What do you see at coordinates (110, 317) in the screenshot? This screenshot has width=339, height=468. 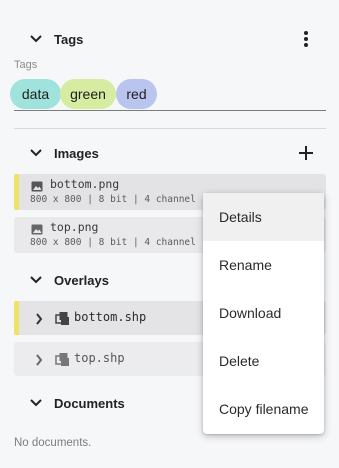 I see `overlay-name: bottom.shp` at bounding box center [110, 317].